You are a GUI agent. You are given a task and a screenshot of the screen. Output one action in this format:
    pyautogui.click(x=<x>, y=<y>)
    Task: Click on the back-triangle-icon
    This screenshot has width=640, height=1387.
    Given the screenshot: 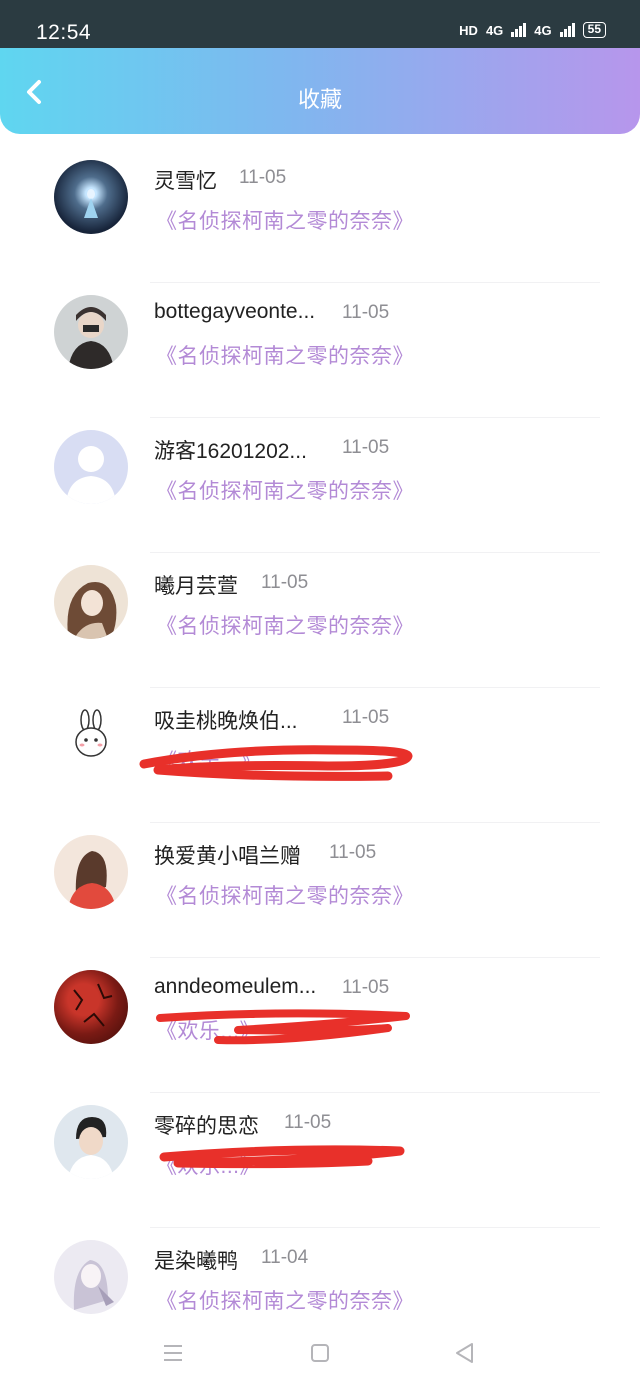 What is the action you would take?
    pyautogui.click(x=465, y=1353)
    